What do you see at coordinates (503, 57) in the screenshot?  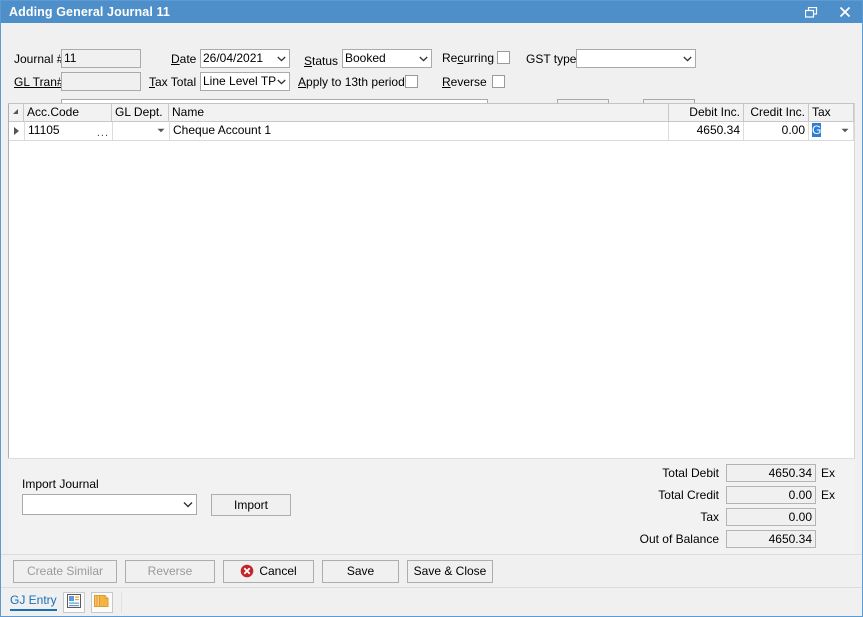 I see `recurring-checkbox` at bounding box center [503, 57].